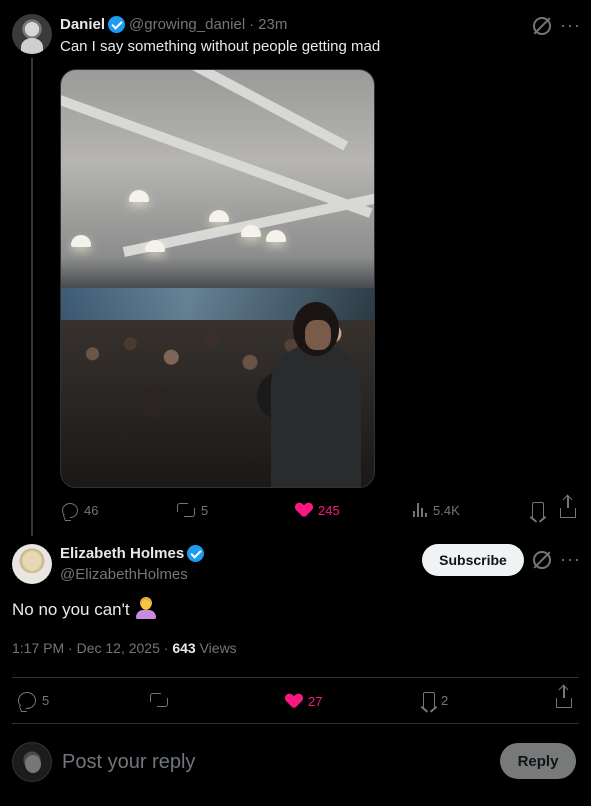  I want to click on thread-line, so click(32, 297).